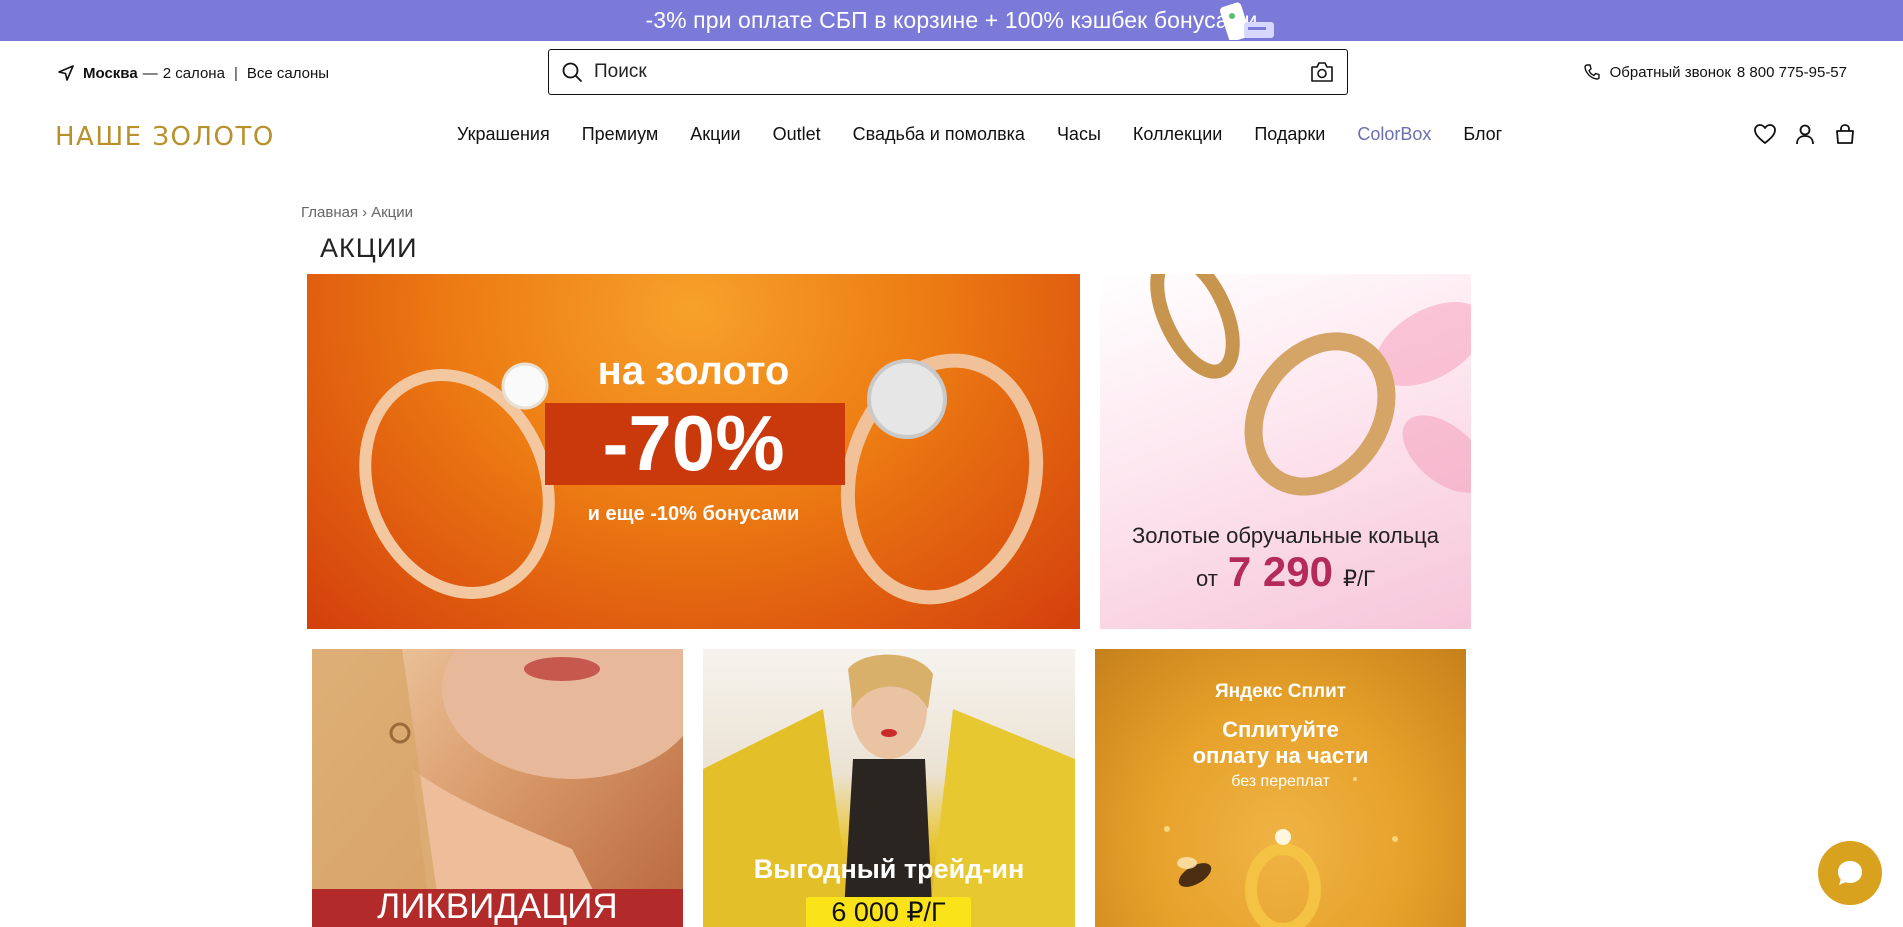 The width and height of the screenshot is (1903, 927). I want to click on banner-liquidation-title: ЛИКВИДАЦИЯ, so click(497, 906).